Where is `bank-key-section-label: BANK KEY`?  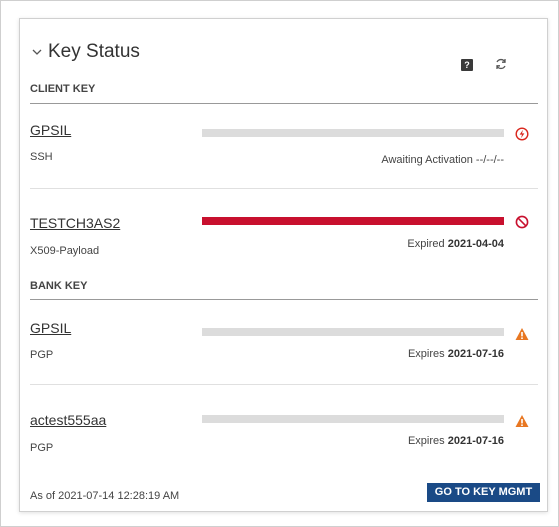
bank-key-section-label: BANK KEY is located at coordinates (59, 286).